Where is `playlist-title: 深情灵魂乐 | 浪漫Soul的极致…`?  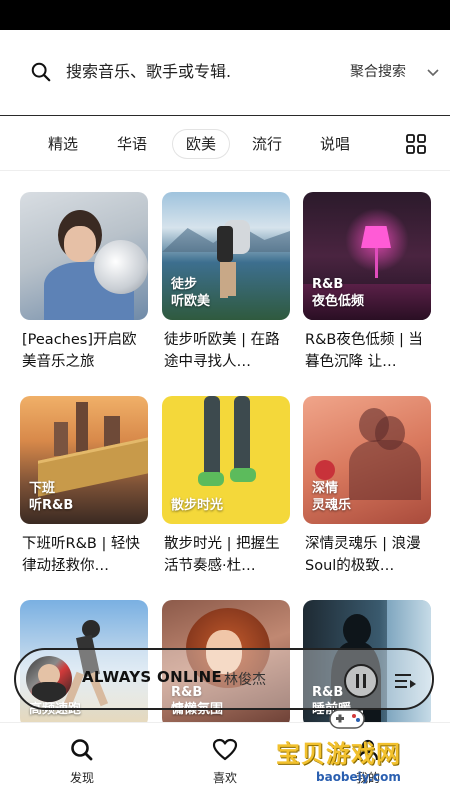 playlist-title: 深情灵魂乐 | 浪漫Soul的极致… is located at coordinates (363, 555).